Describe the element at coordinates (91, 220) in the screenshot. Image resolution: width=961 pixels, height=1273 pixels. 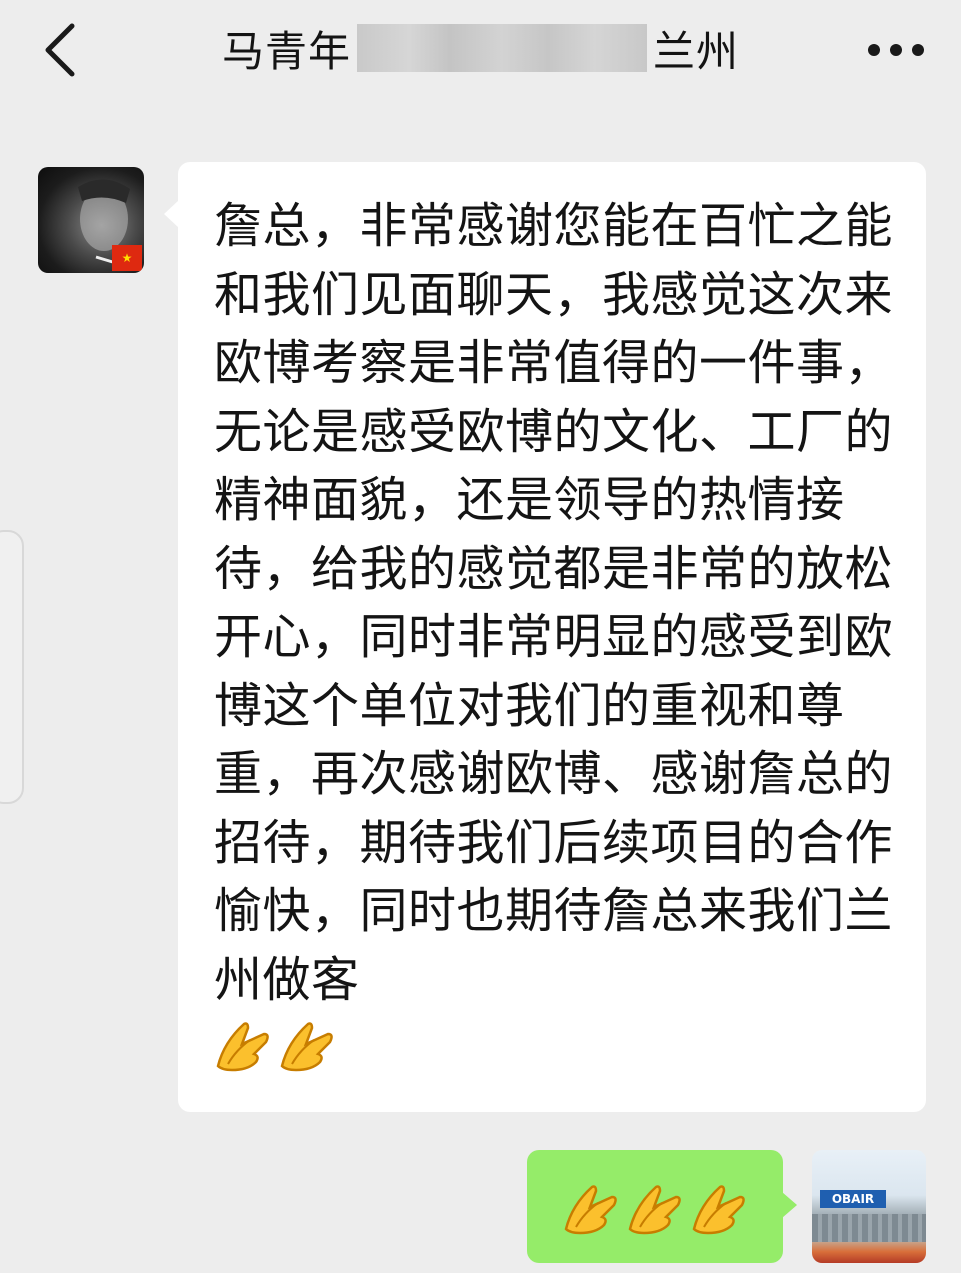
I see `contact-avatar: ★` at that location.